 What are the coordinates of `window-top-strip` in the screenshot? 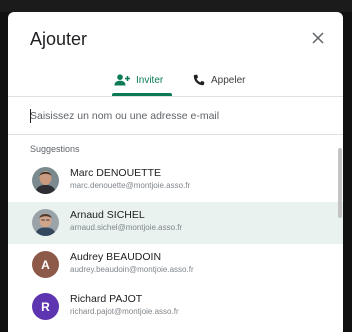 It's located at (176, 6).